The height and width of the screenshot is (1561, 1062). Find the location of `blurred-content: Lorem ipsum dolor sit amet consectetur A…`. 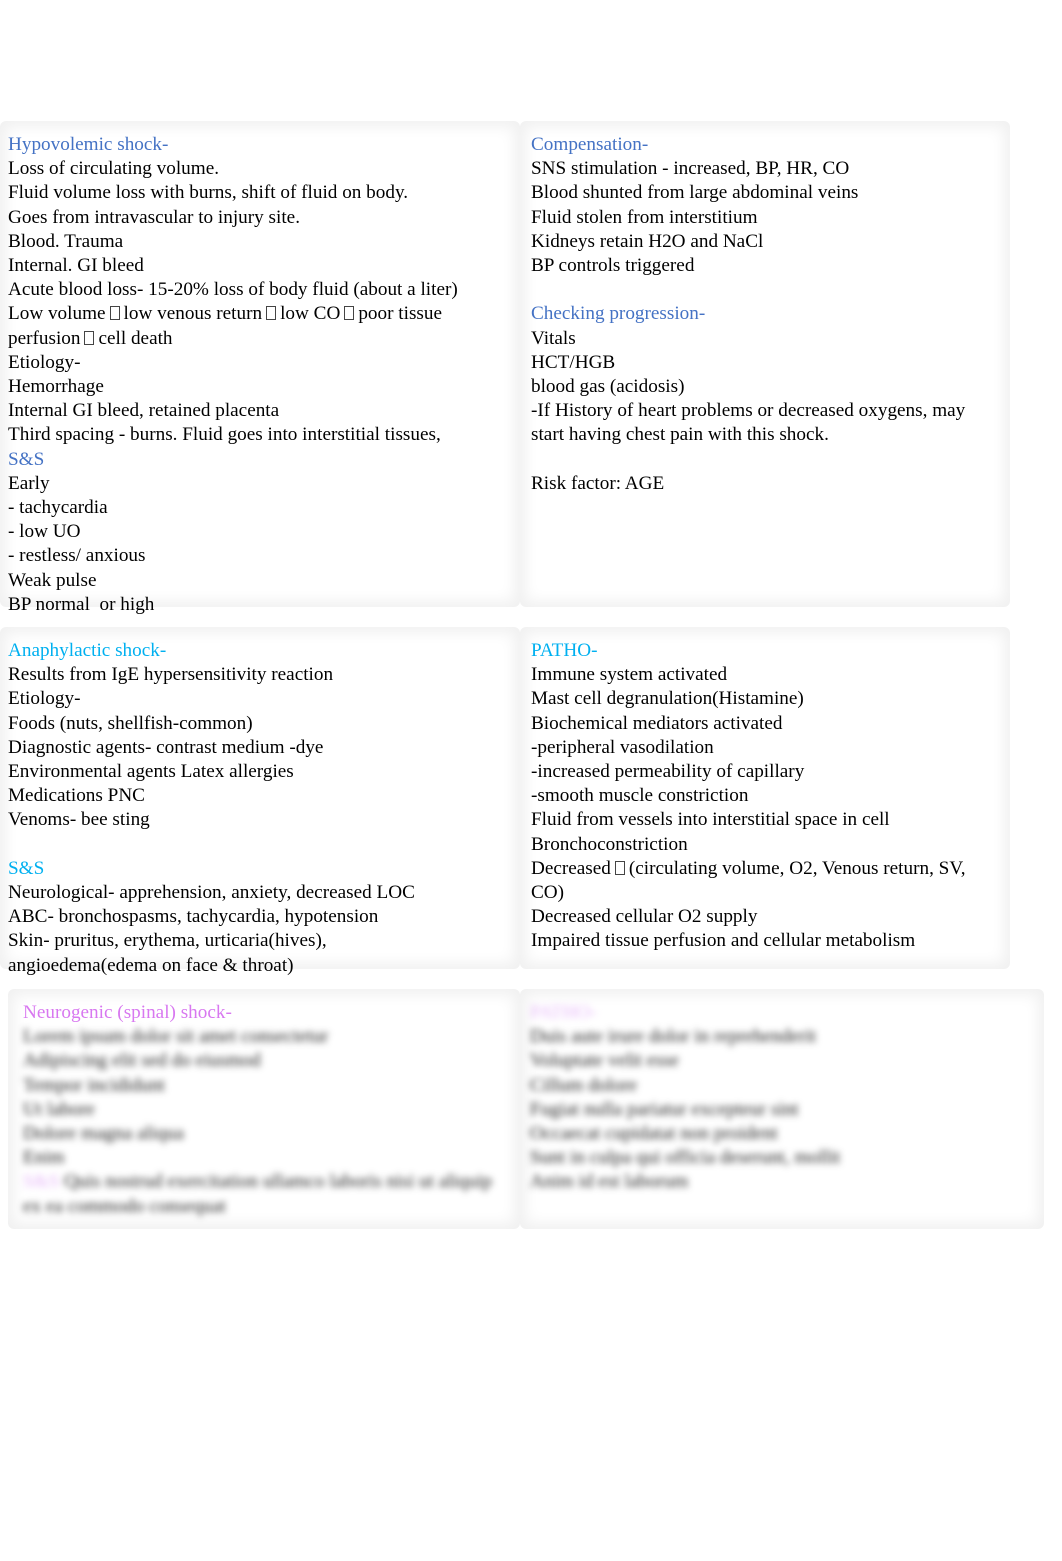

blurred-content: Lorem ipsum dolor sit amet consectetur A… is located at coordinates (267, 1122).